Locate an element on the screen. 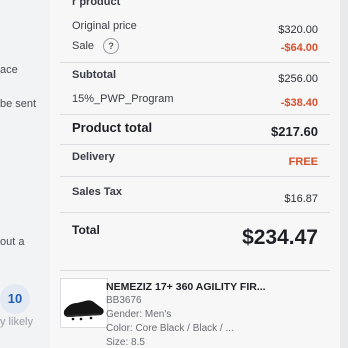 The width and height of the screenshot is (348, 348). delivery-value: FREE is located at coordinates (303, 162).